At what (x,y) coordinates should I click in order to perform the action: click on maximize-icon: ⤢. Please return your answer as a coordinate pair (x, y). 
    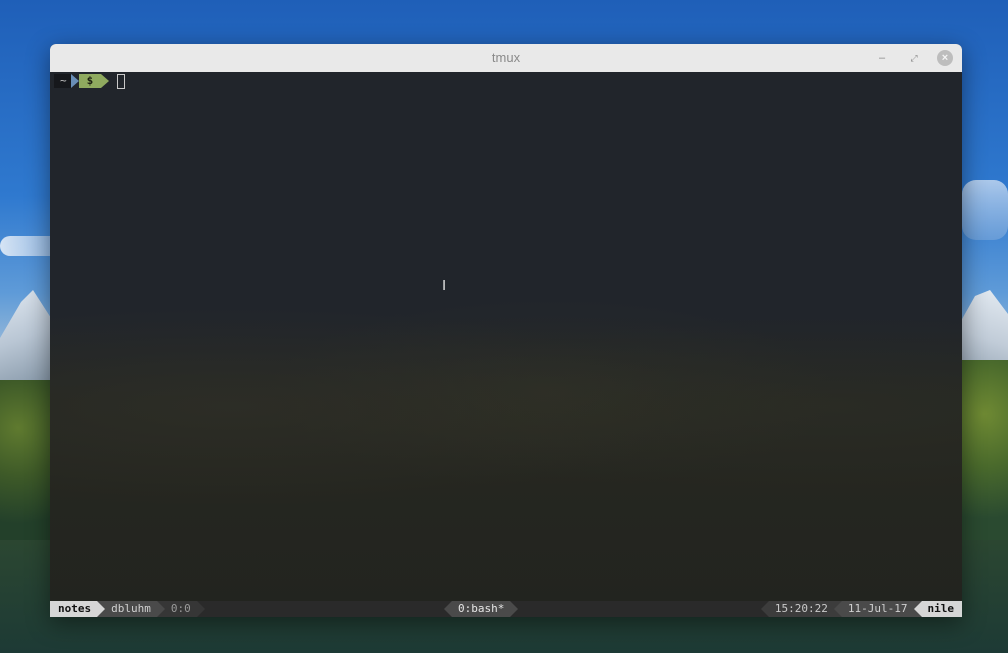
    Looking at the image, I should click on (914, 58).